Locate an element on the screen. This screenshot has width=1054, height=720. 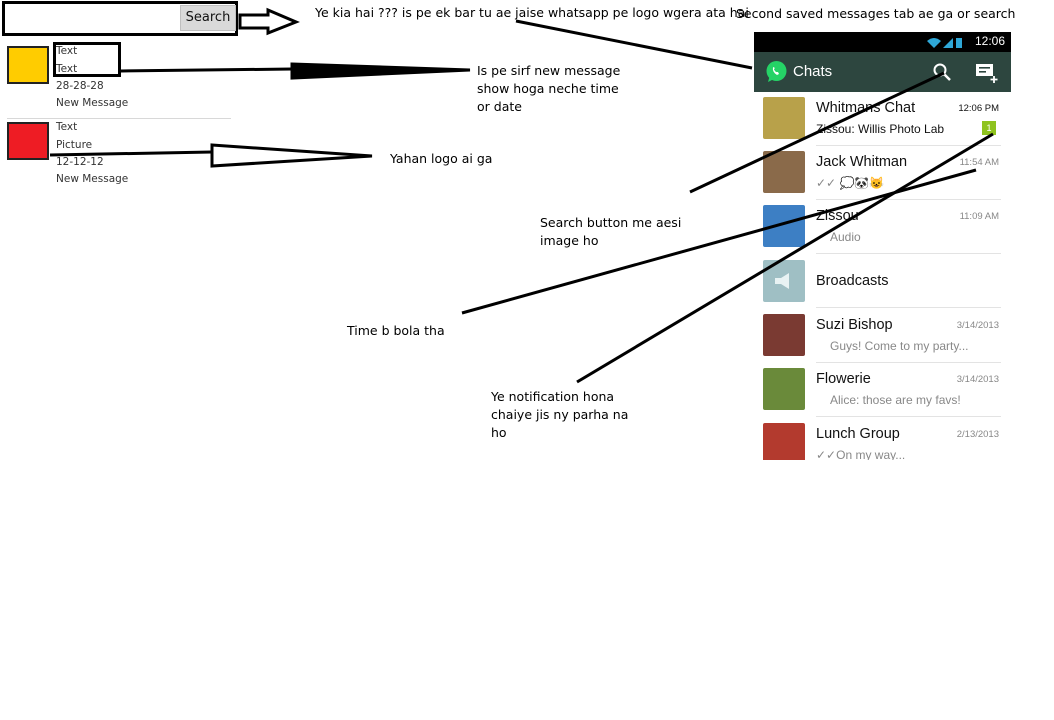
chat-name: Flowerie is located at coordinates (843, 379).